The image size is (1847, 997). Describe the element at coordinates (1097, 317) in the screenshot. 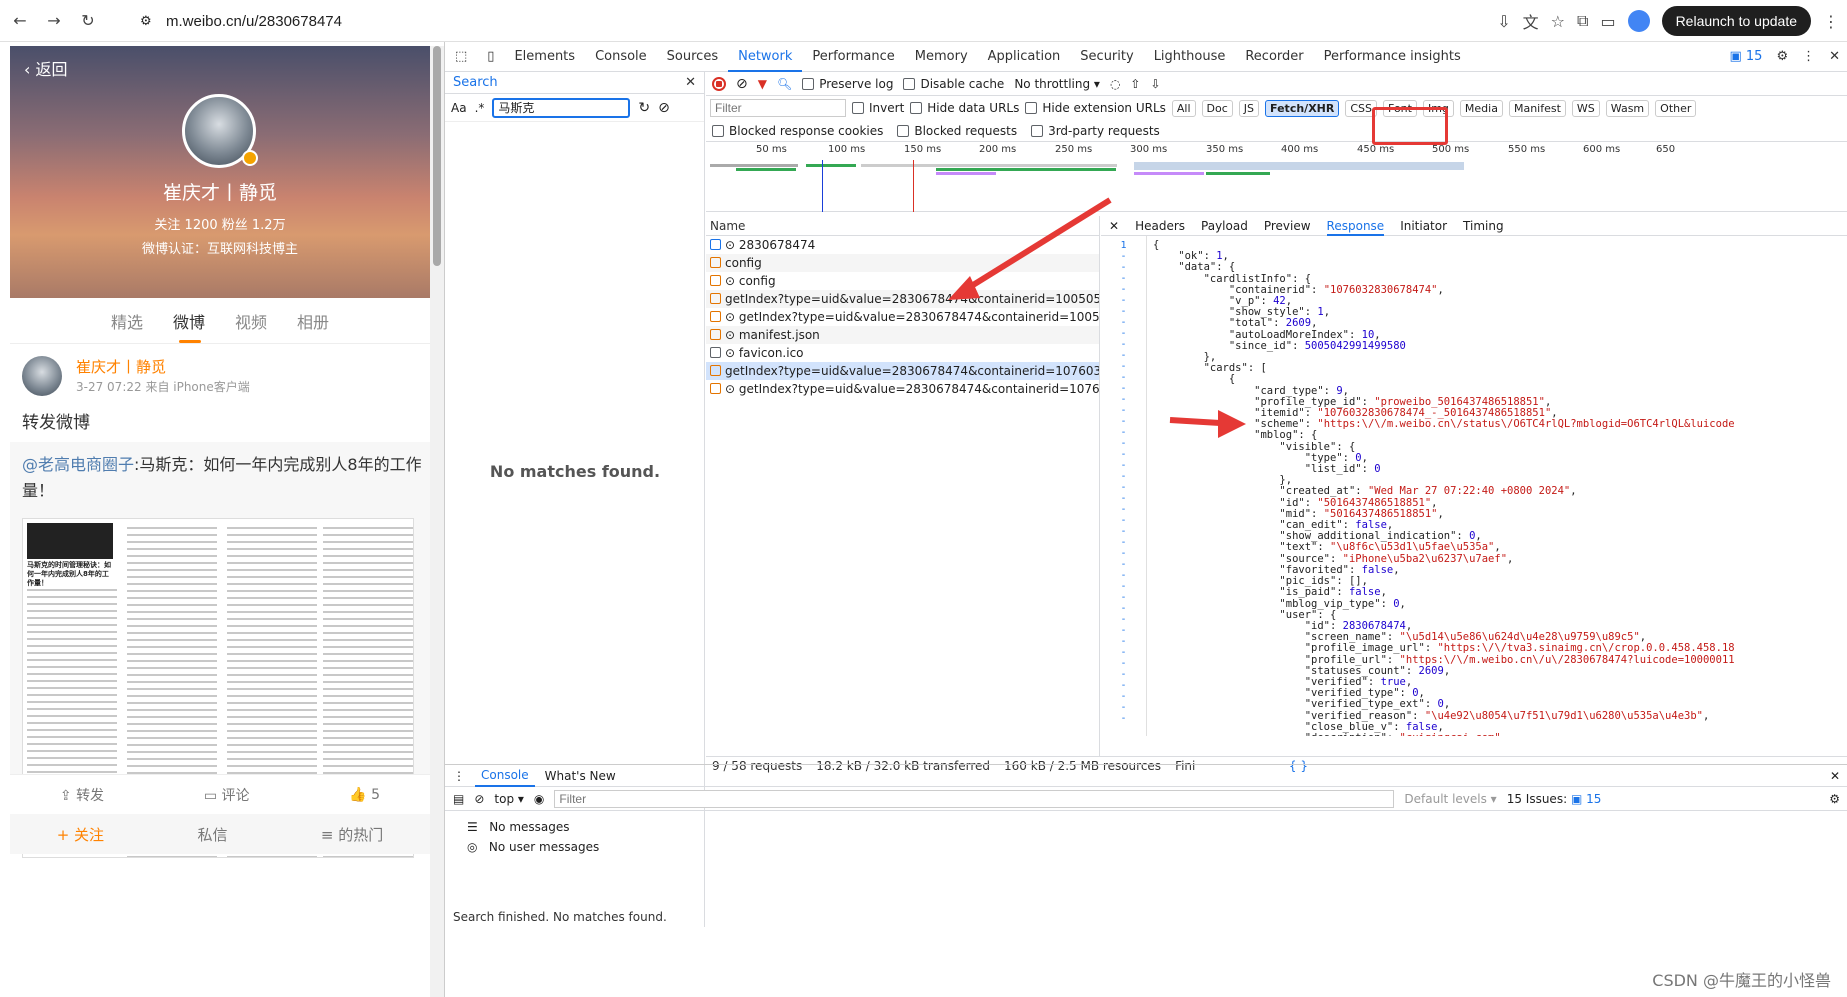

I see `annotation-arrows` at that location.